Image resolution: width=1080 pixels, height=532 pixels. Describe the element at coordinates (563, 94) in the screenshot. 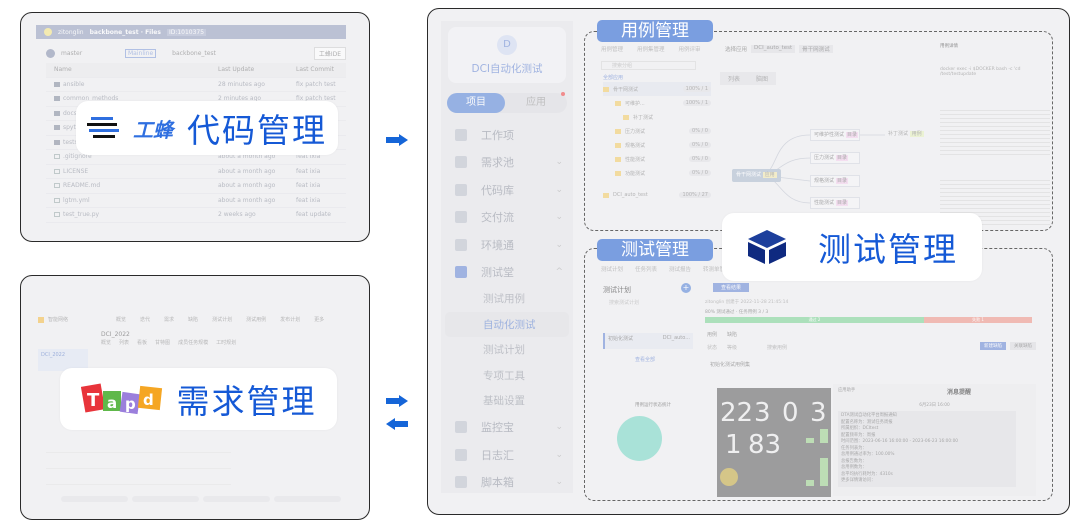

I see `notification-dot` at that location.